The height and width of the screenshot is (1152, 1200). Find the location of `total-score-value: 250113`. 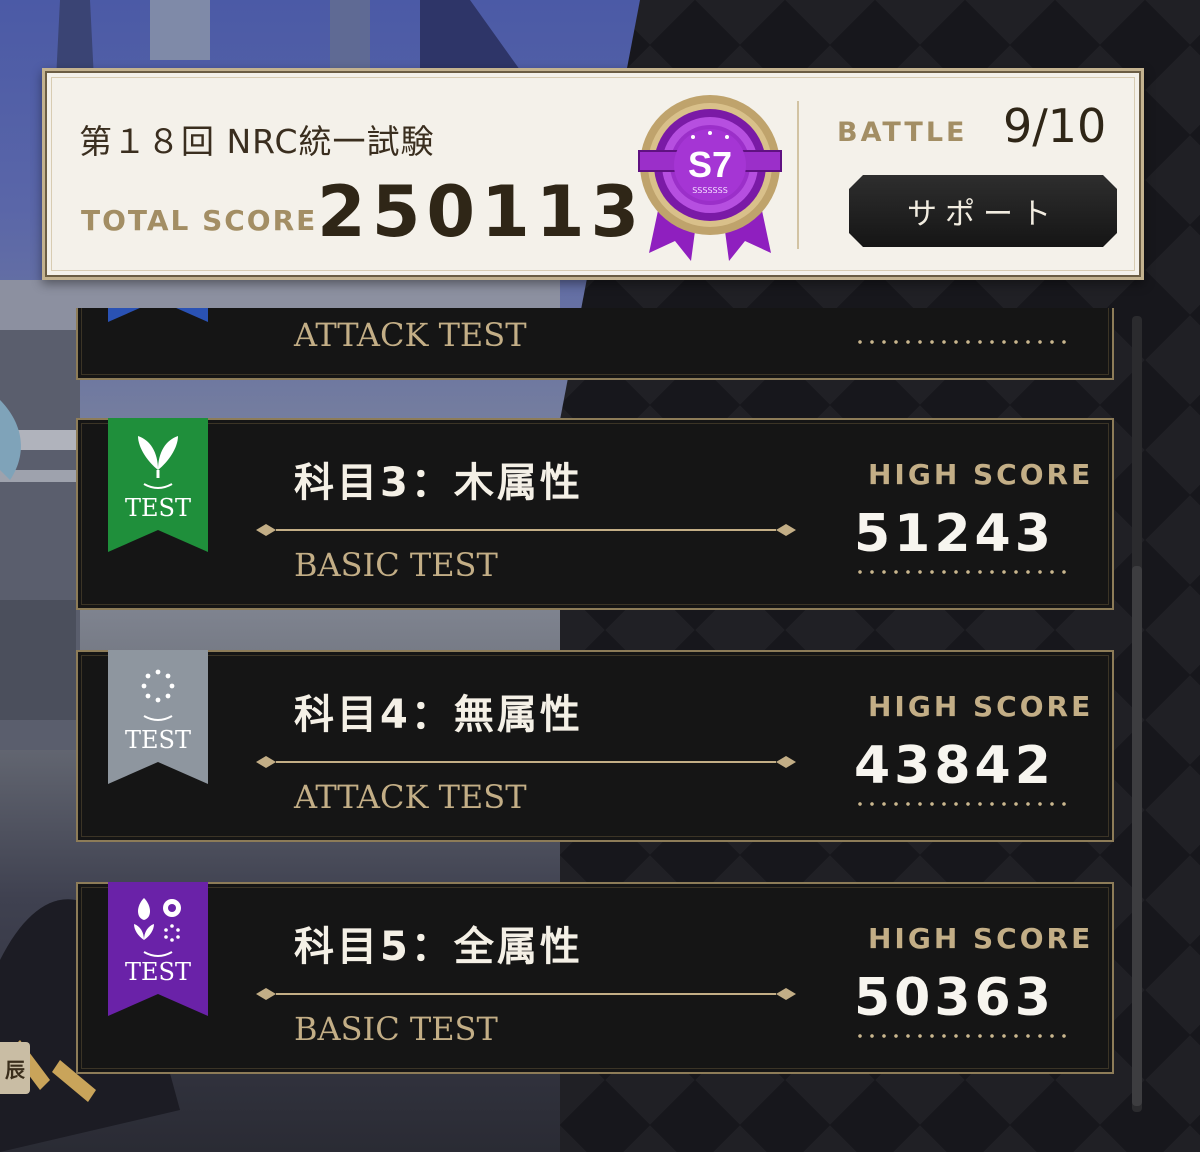

total-score-value: 250113 is located at coordinates (481, 212).